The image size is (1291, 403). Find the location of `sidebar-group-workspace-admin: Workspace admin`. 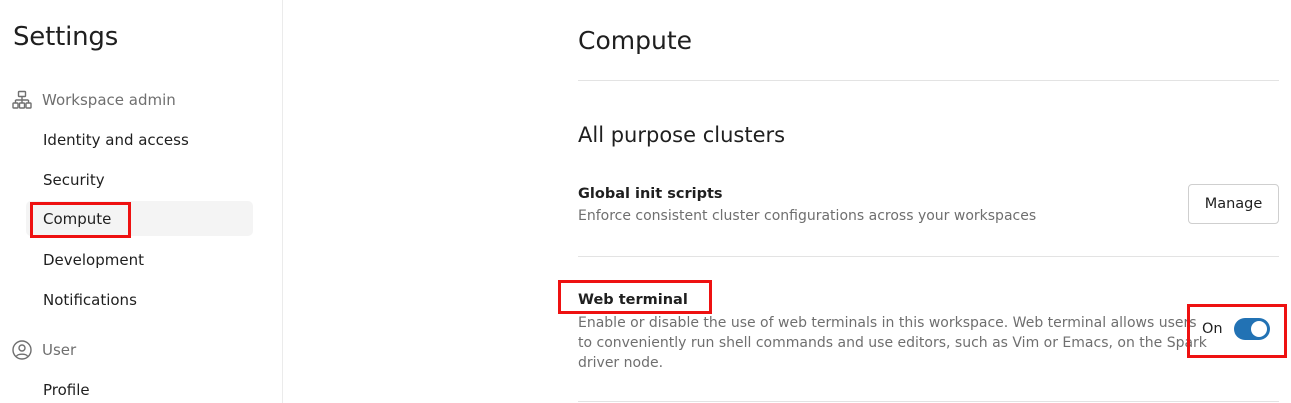

sidebar-group-workspace-admin: Workspace admin is located at coordinates (93, 100).